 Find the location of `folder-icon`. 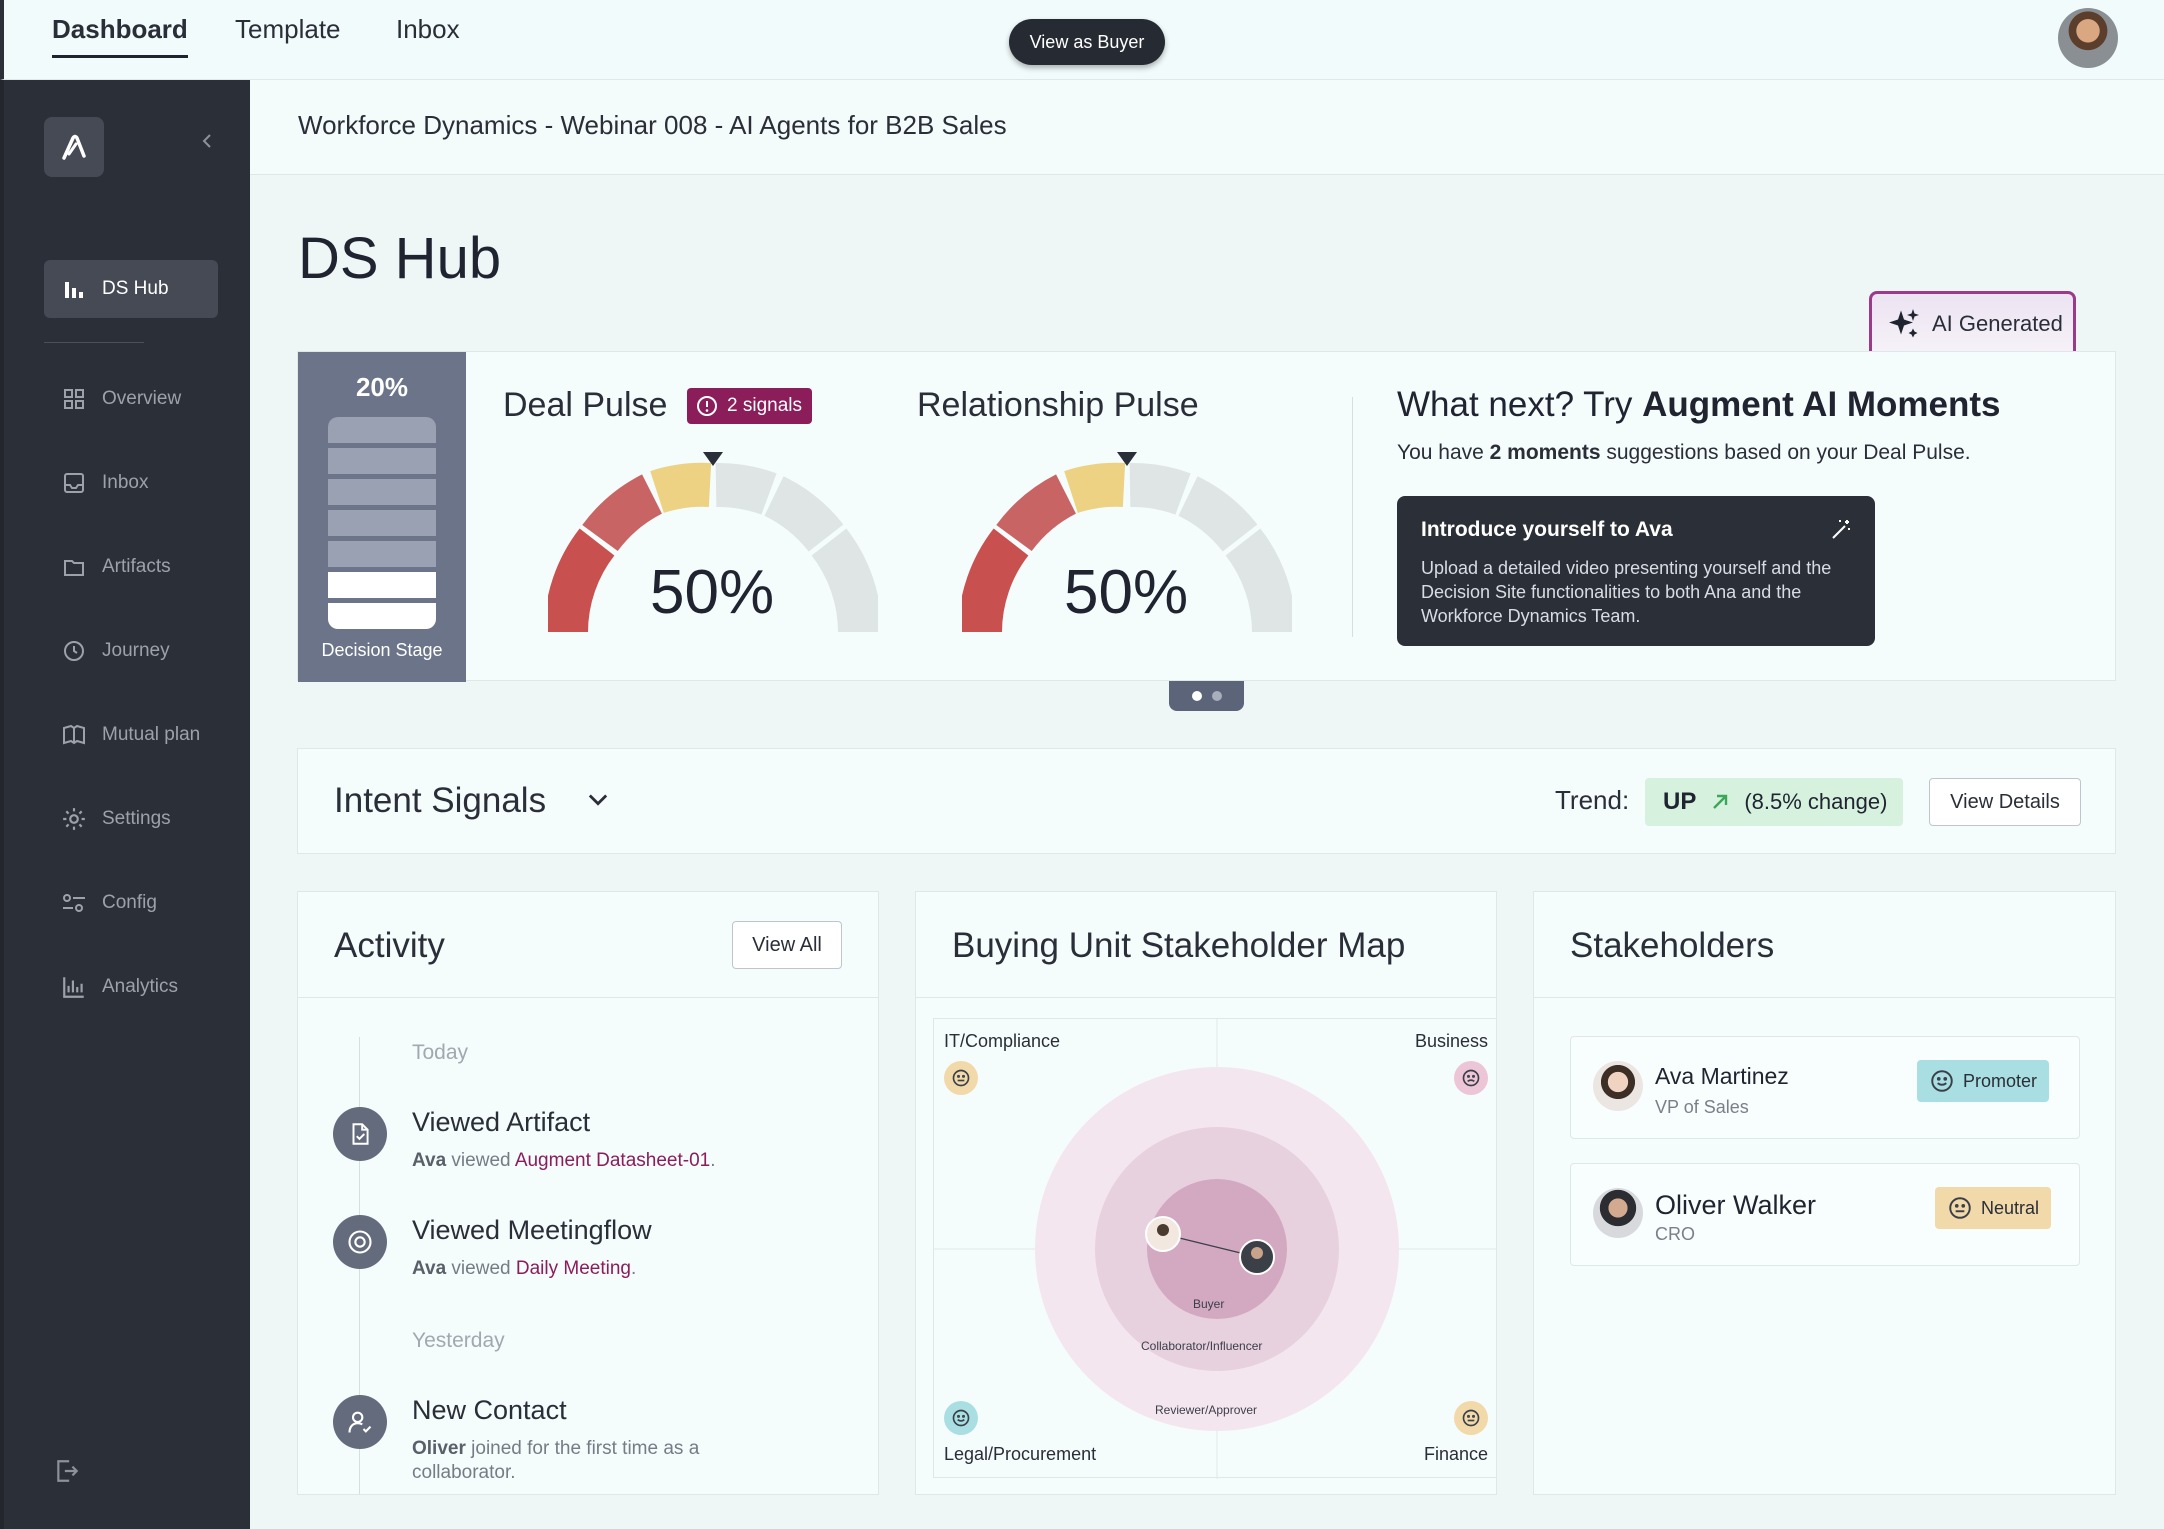

folder-icon is located at coordinates (74, 567).